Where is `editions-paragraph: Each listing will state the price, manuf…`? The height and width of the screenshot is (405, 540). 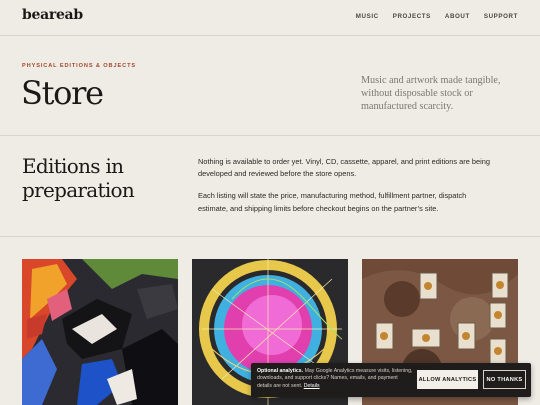 editions-paragraph: Each listing will state the price, manuf… is located at coordinates (332, 202).